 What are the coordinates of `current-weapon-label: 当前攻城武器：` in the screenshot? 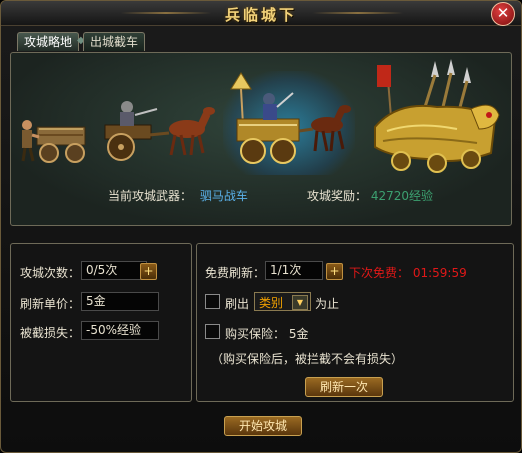 It's located at (150, 196).